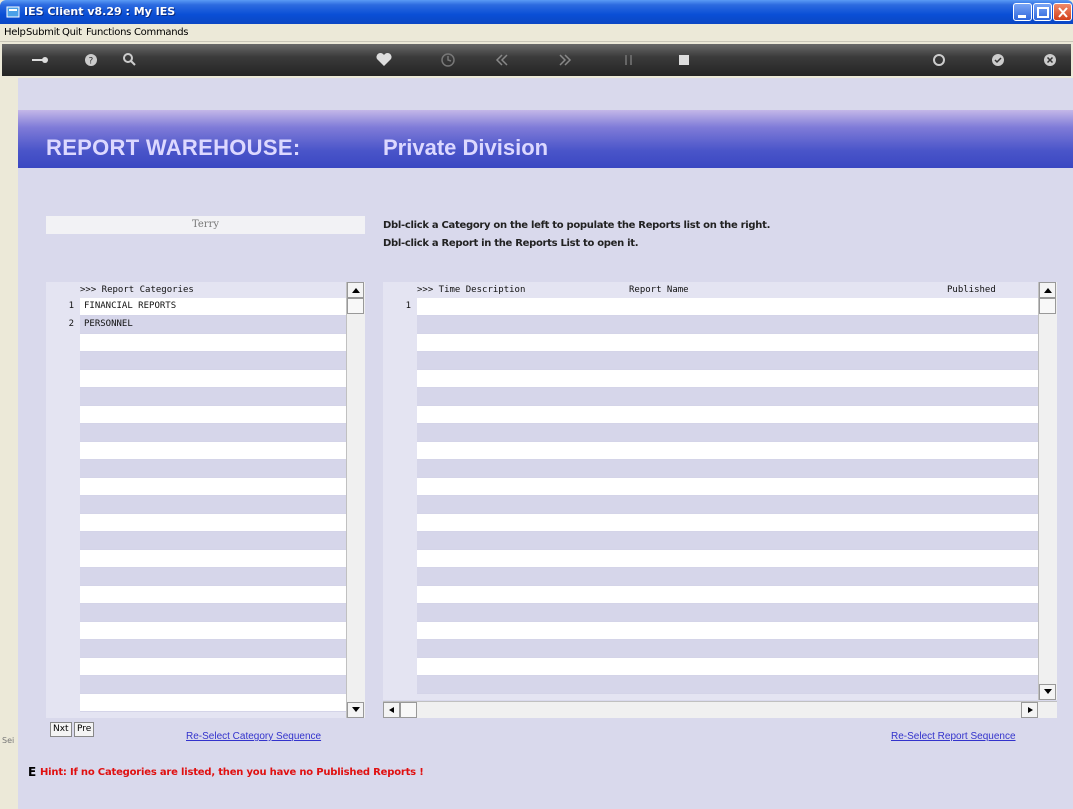 This screenshot has height=809, width=1073. Describe the element at coordinates (536, 60) in the screenshot. I see `toolbar: ?` at that location.